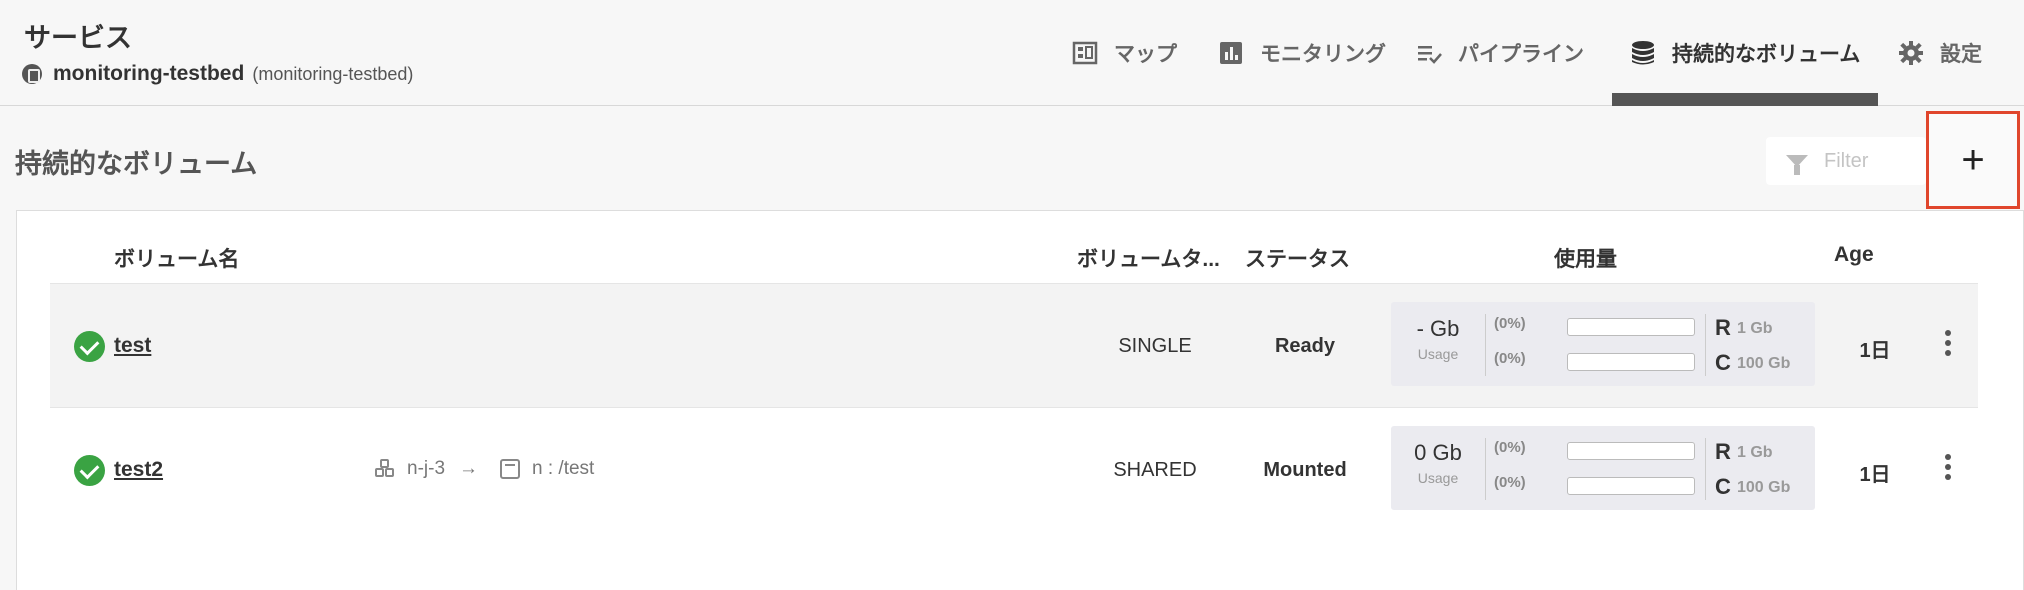  Describe the element at coordinates (1603, 344) in the screenshot. I see `usage-panel: - Gb Usage (0%) (0%) R 1 Gb C 100 Gb` at that location.